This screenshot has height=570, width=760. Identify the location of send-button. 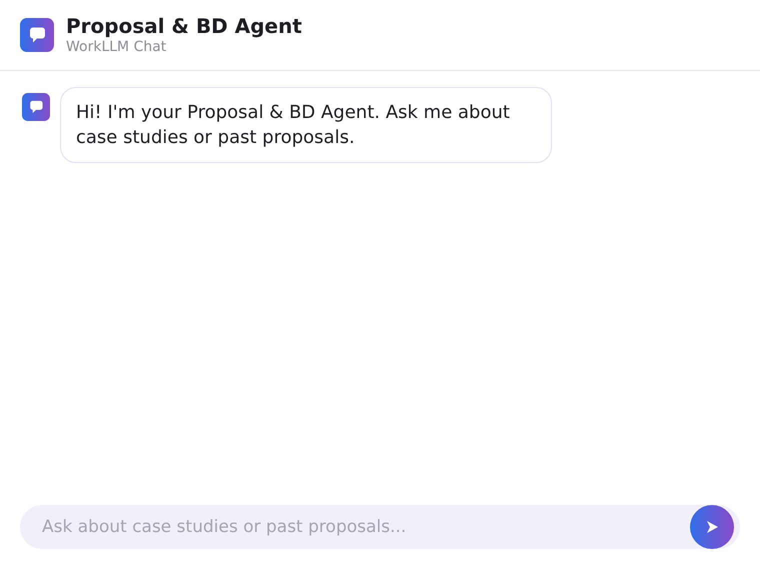
(712, 527).